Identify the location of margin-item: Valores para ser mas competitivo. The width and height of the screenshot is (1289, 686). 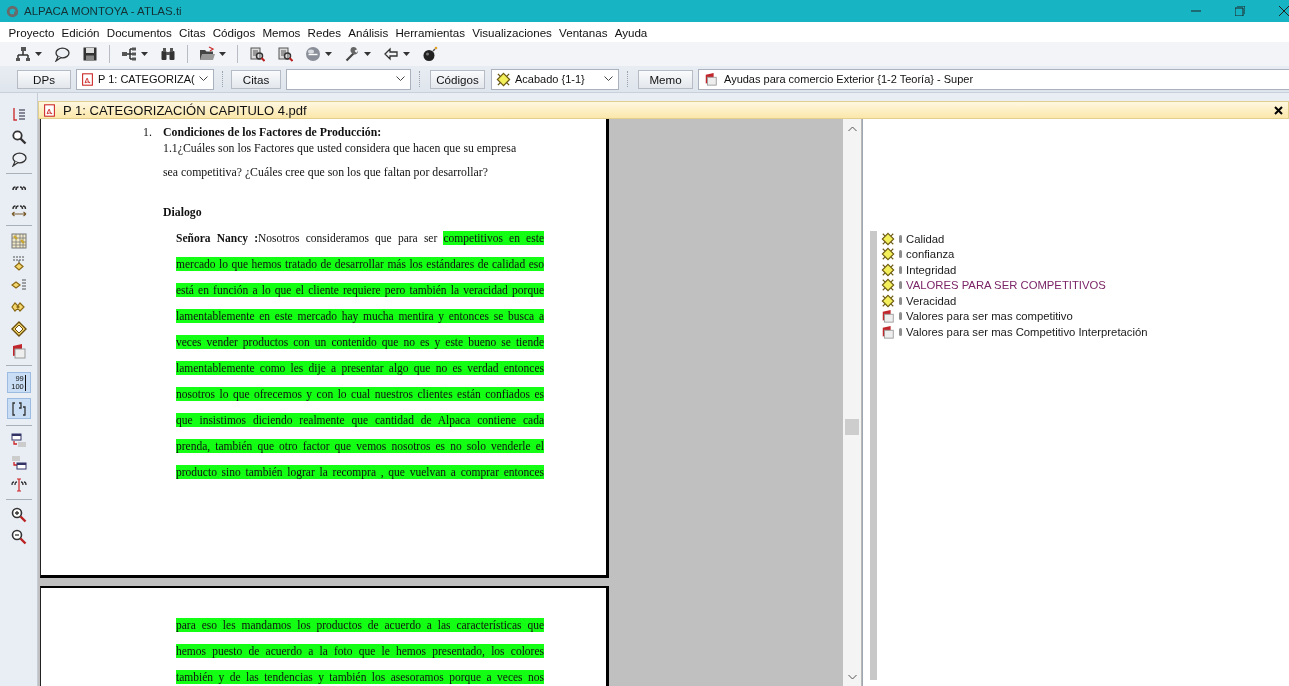
(1085, 316).